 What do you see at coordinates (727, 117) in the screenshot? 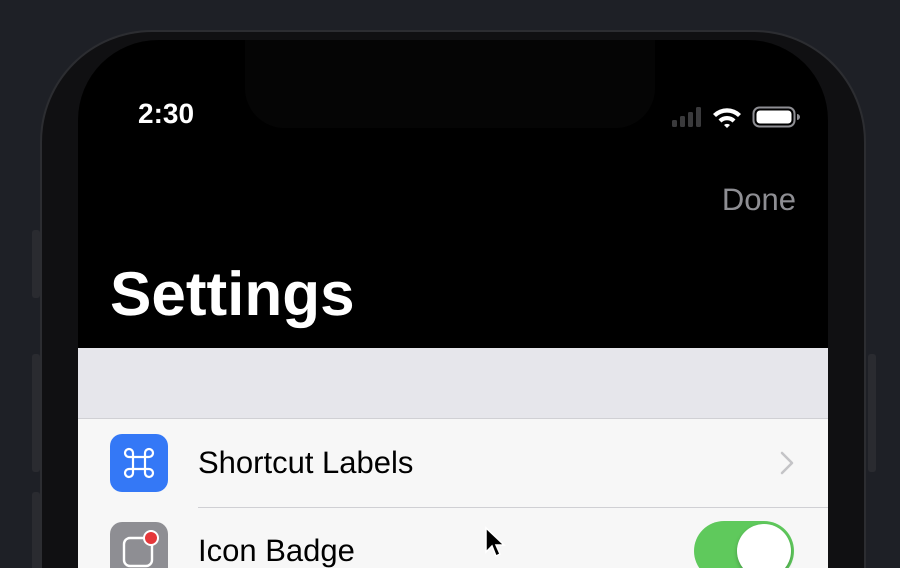
I see `wifi-icon` at bounding box center [727, 117].